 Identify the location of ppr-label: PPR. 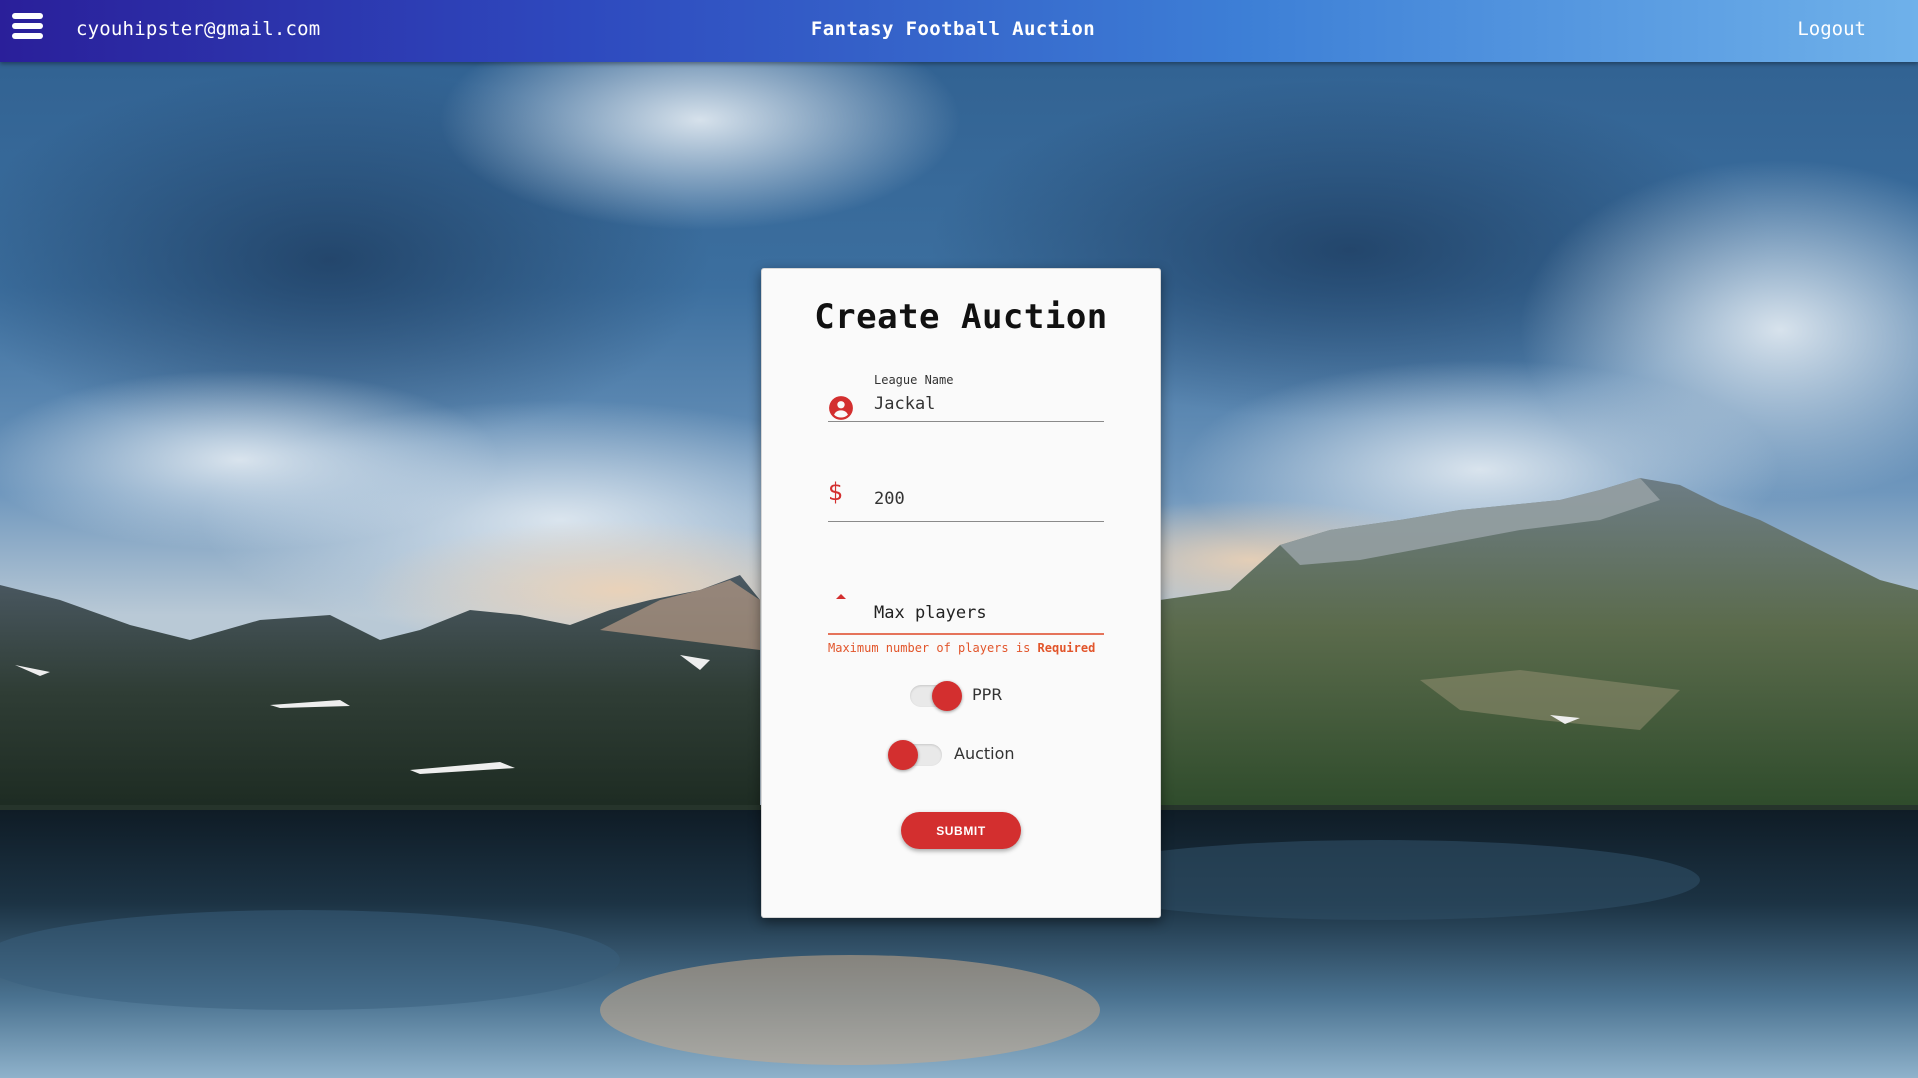
(987, 694).